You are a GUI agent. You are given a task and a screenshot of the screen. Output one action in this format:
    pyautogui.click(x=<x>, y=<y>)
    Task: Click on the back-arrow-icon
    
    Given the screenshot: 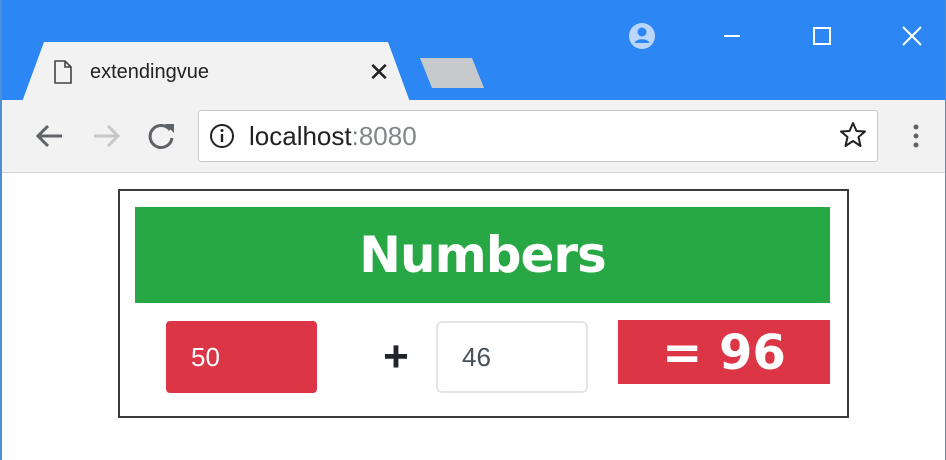 What is the action you would take?
    pyautogui.click(x=50, y=136)
    